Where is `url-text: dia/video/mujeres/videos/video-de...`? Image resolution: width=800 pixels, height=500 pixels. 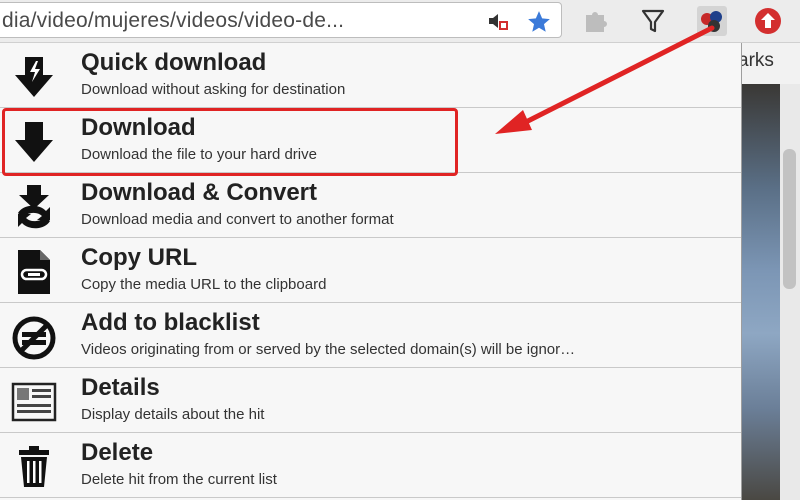 url-text: dia/video/mujeres/videos/video-de... is located at coordinates (173, 21).